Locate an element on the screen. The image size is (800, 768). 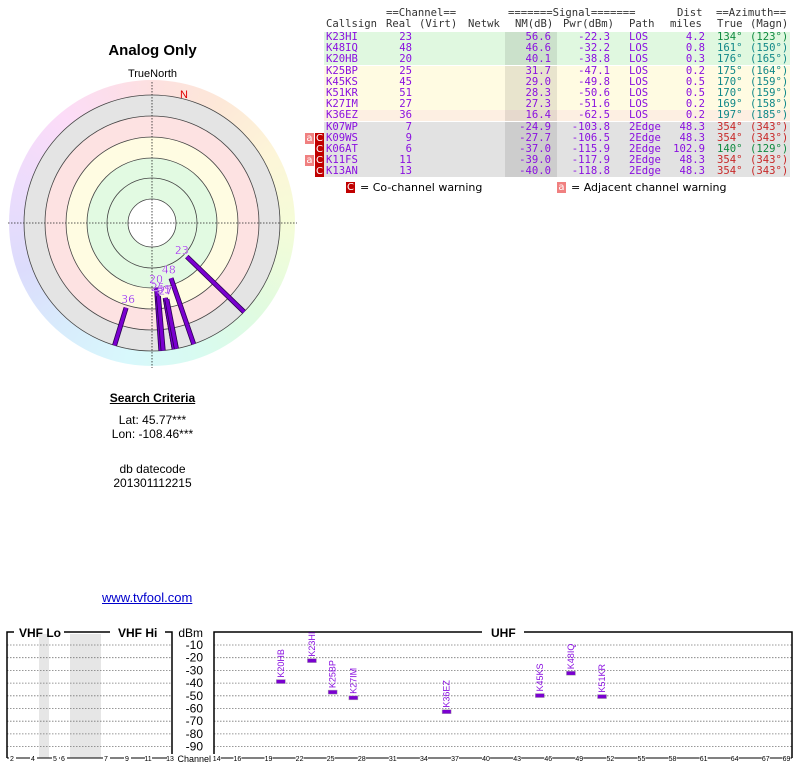
distance: 0.3 is located at coordinates (695, 59).